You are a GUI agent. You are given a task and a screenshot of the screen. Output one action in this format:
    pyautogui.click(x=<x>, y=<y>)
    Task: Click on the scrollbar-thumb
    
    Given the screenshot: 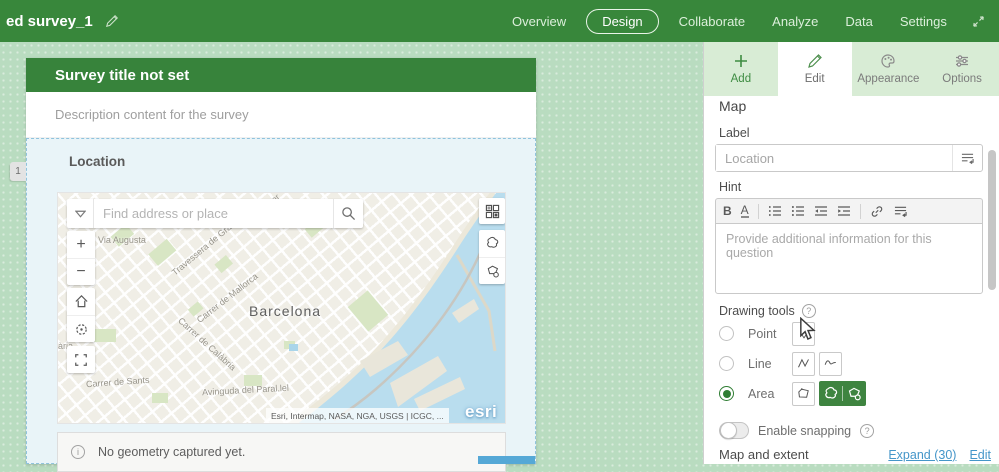 What is the action you would take?
    pyautogui.click(x=992, y=220)
    